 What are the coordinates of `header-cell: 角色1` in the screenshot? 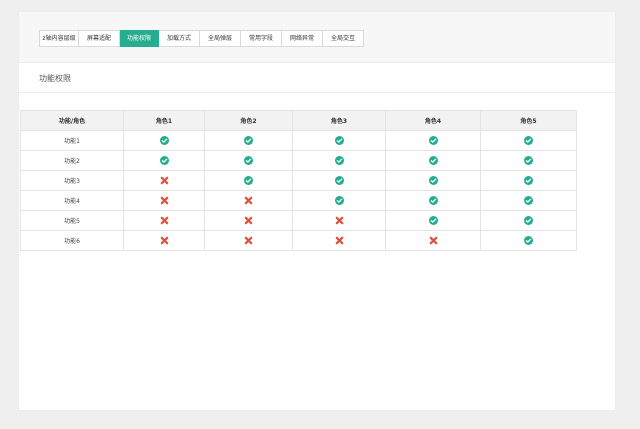 It's located at (164, 120).